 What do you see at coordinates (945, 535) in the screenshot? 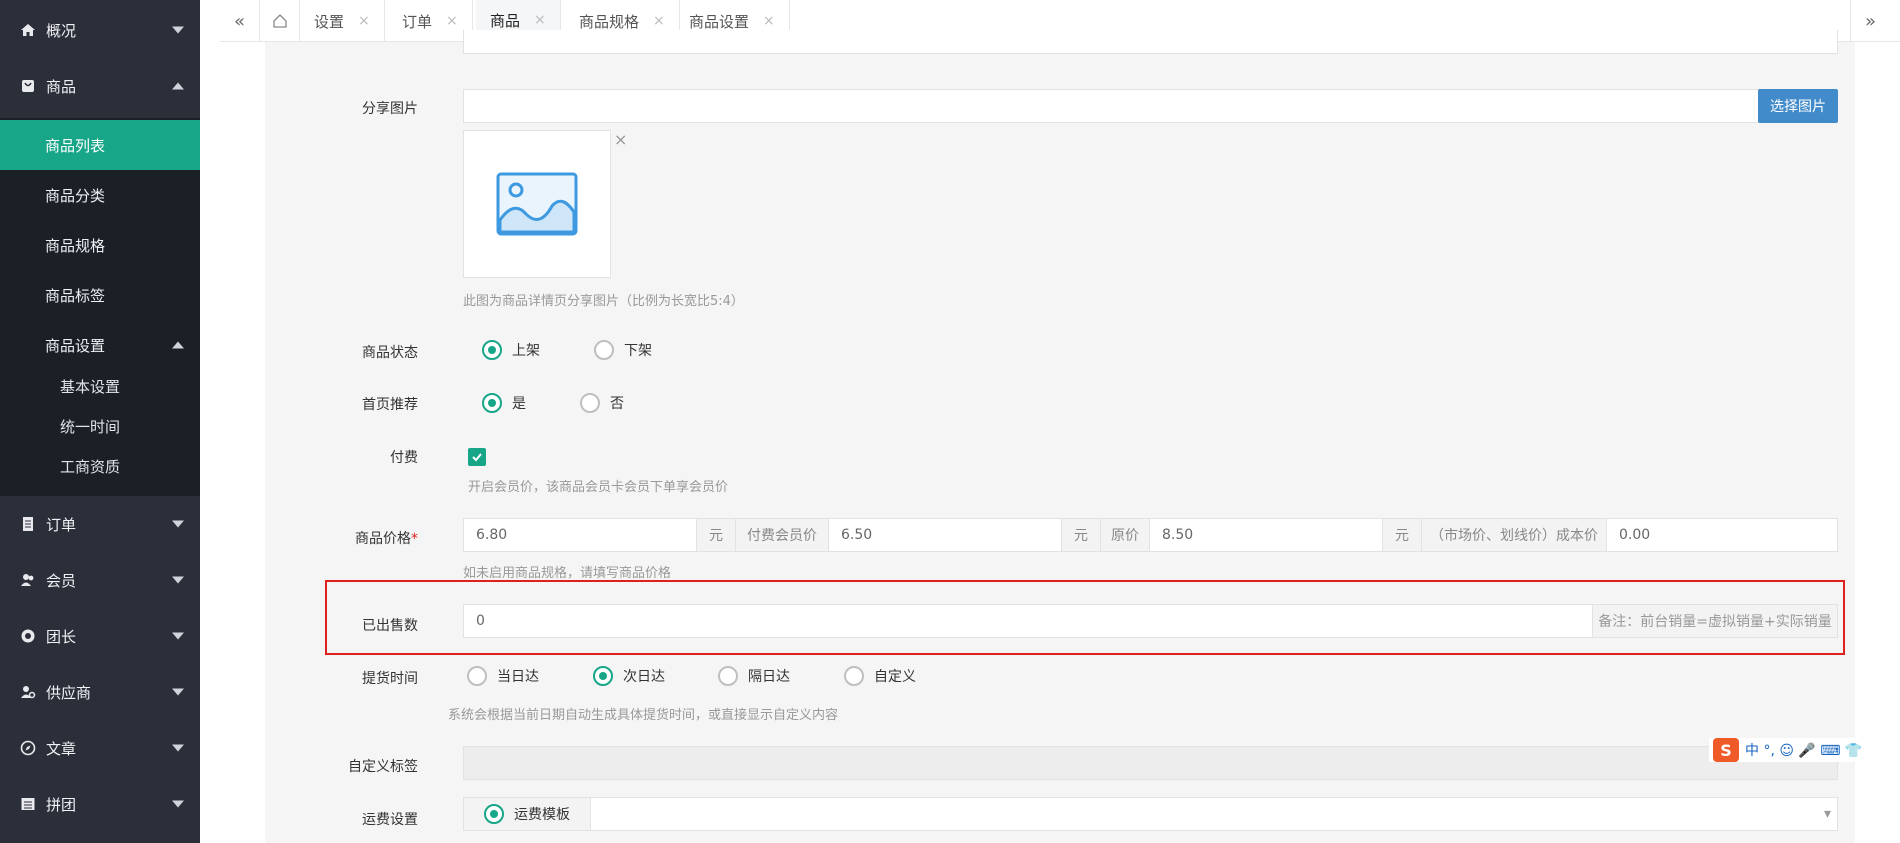
I see `member-price-input: 6.50` at bounding box center [945, 535].